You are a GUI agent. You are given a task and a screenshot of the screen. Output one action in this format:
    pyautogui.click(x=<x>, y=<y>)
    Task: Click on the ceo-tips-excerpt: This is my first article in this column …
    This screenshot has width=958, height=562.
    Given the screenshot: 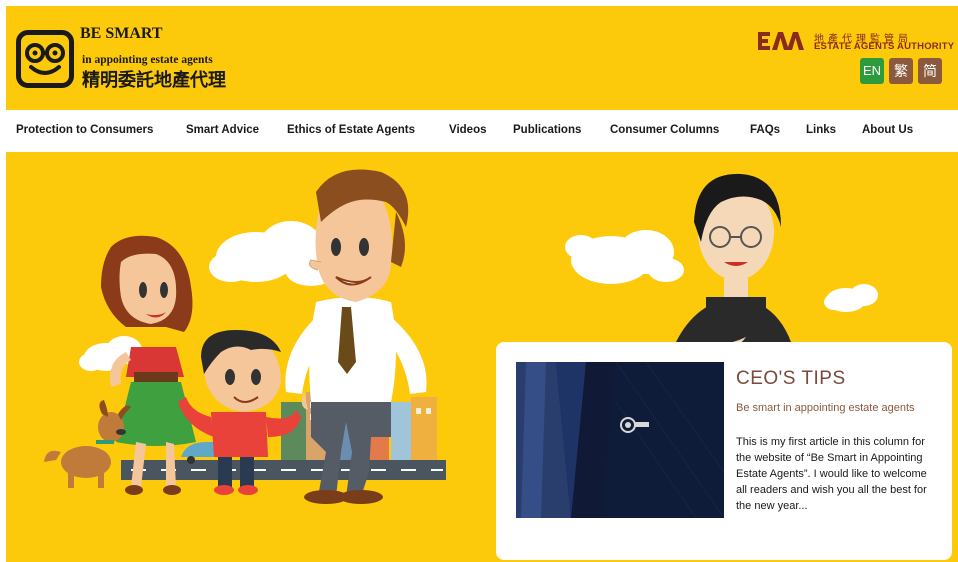 What is the action you would take?
    pyautogui.click(x=831, y=474)
    